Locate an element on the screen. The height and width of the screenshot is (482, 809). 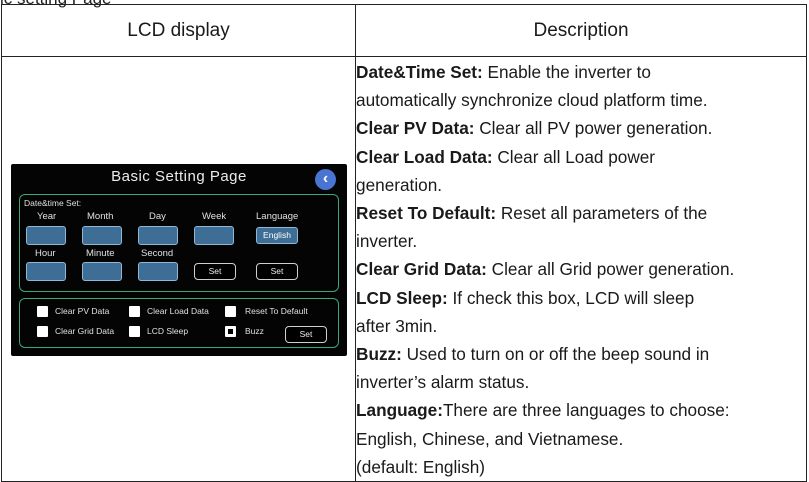
desc-clear-pv-line1: Clear all PV power generation. is located at coordinates (593, 128).